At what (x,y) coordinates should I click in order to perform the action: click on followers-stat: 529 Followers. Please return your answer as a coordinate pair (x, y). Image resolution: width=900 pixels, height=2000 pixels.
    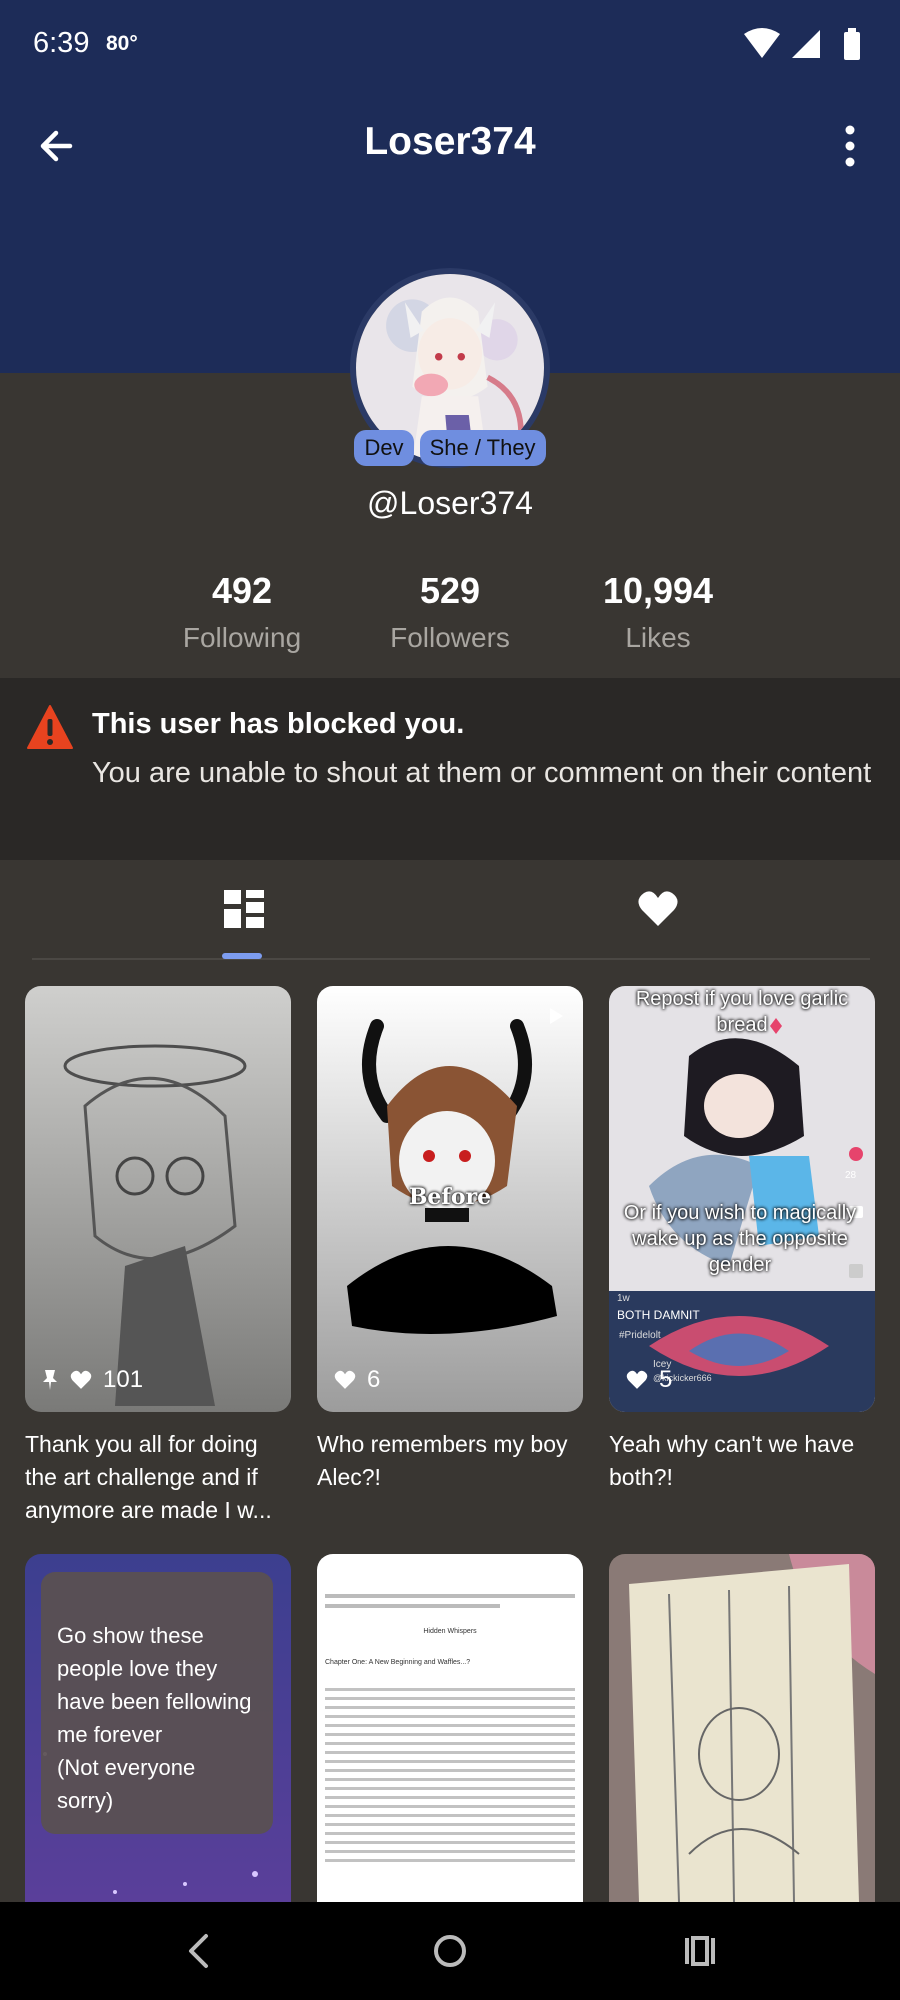
    Looking at the image, I should click on (450, 612).